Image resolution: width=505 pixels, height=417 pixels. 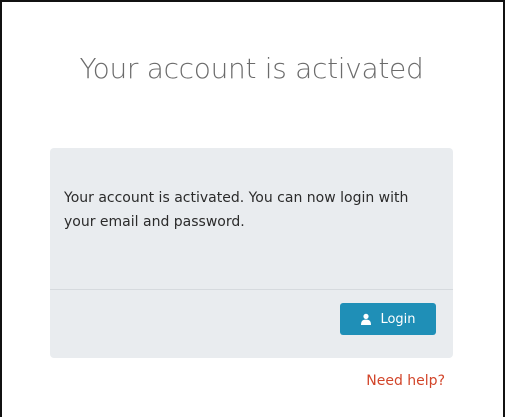 I want to click on login-button-label: Login, so click(x=398, y=319).